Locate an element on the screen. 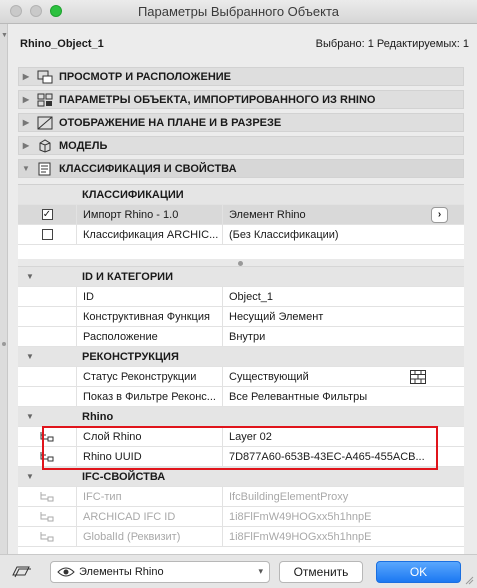  window-title: Параметры Выбранного Объекта is located at coordinates (238, 11).